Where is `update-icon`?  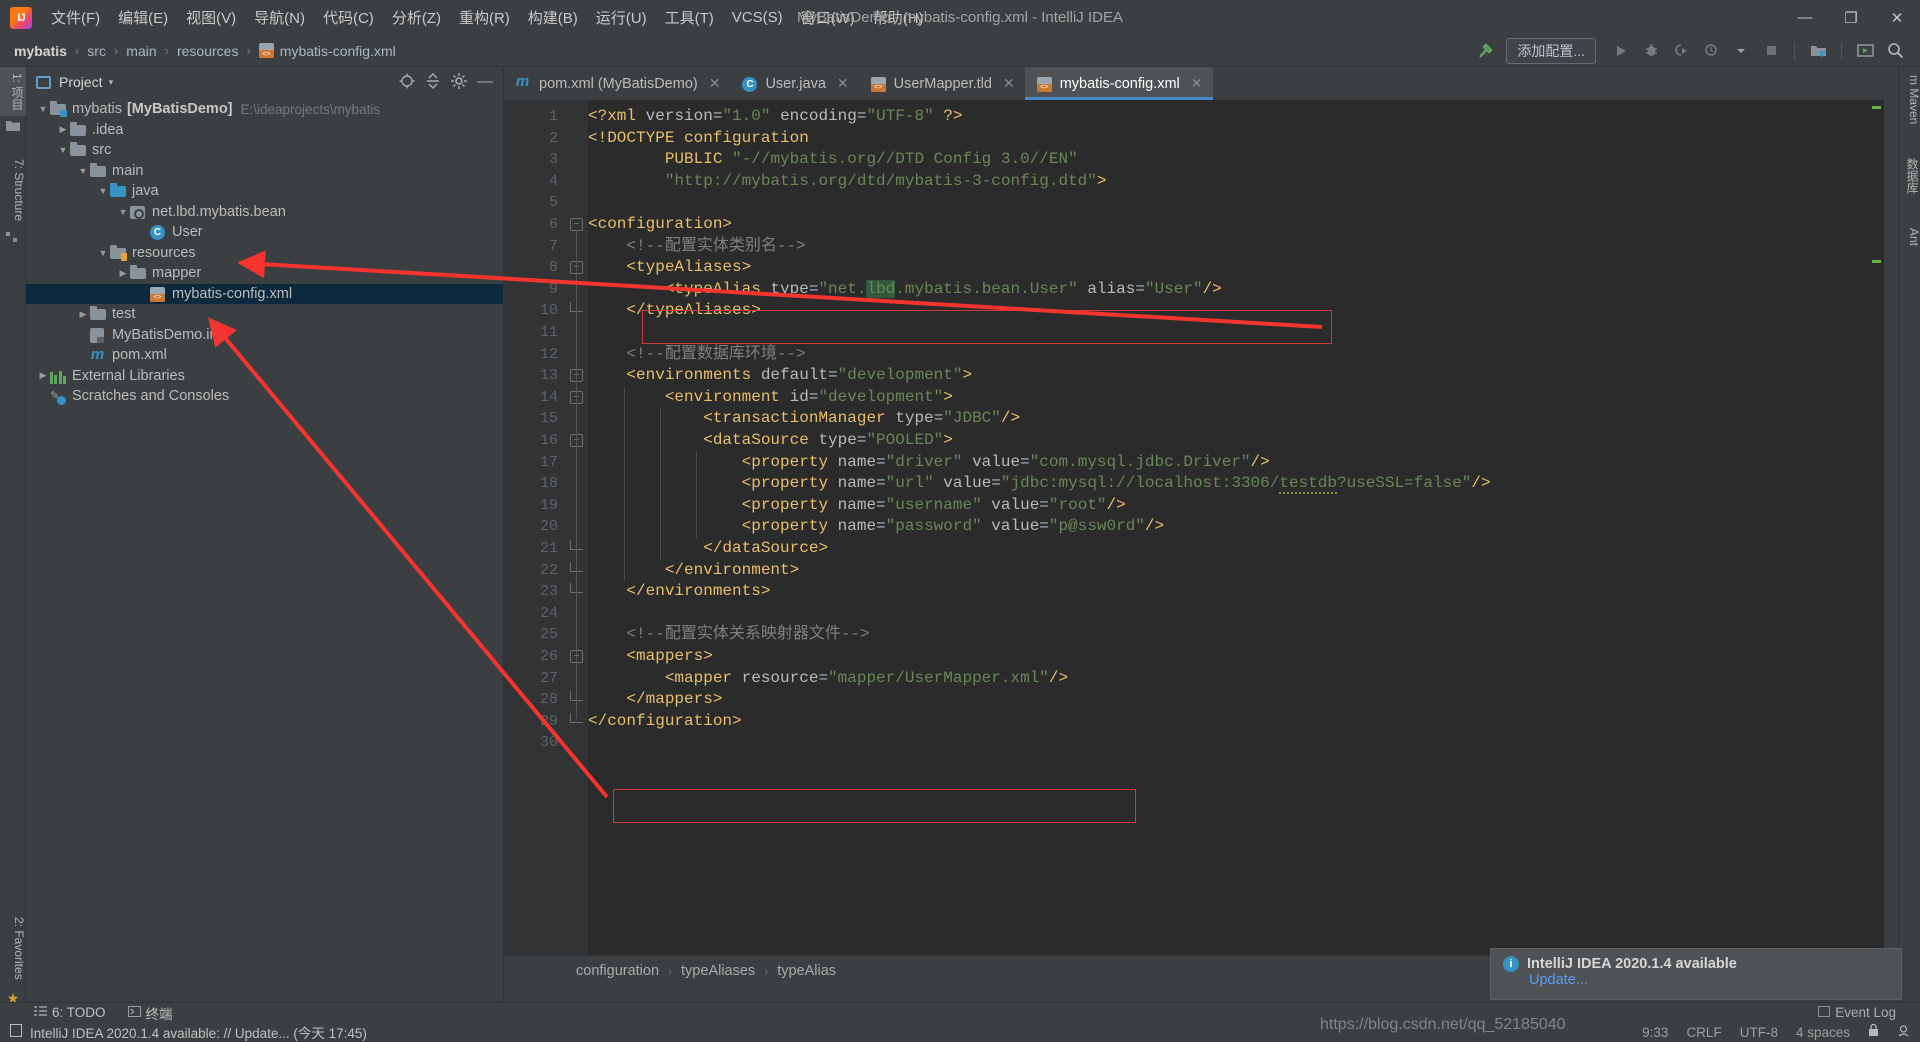 update-icon is located at coordinates (1865, 51).